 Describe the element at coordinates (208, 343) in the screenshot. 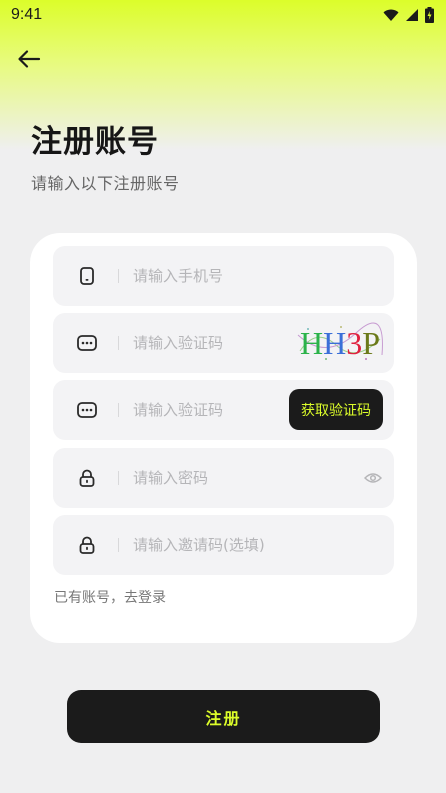

I see `captcha-input` at that location.